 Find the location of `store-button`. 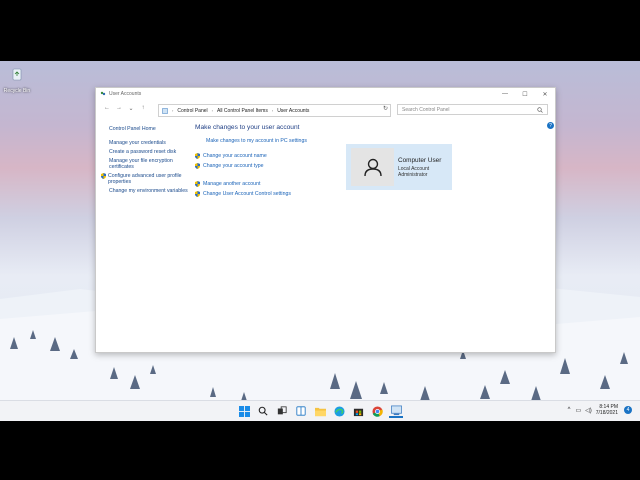

store-button is located at coordinates (358, 411).